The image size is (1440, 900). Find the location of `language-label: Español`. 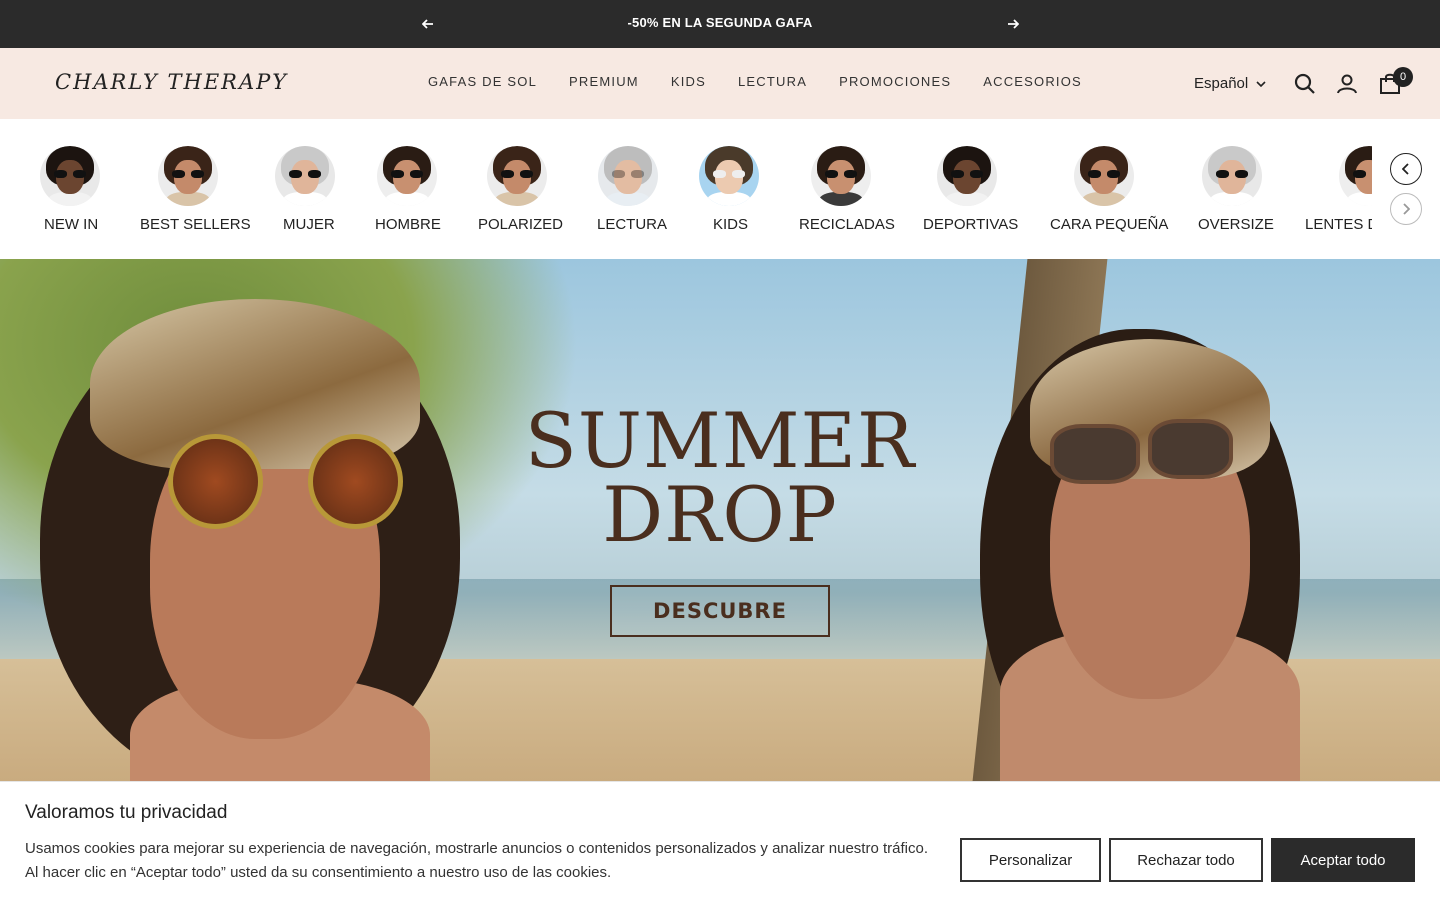

language-label: Español is located at coordinates (1221, 83).